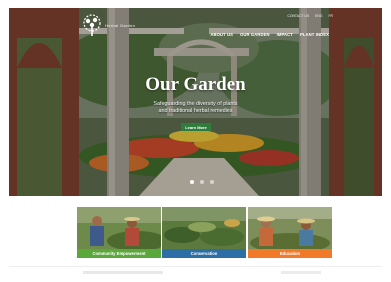 The image size is (391, 282). Describe the element at coordinates (330, 16) in the screenshot. I see `language-option-fr: FR` at that location.